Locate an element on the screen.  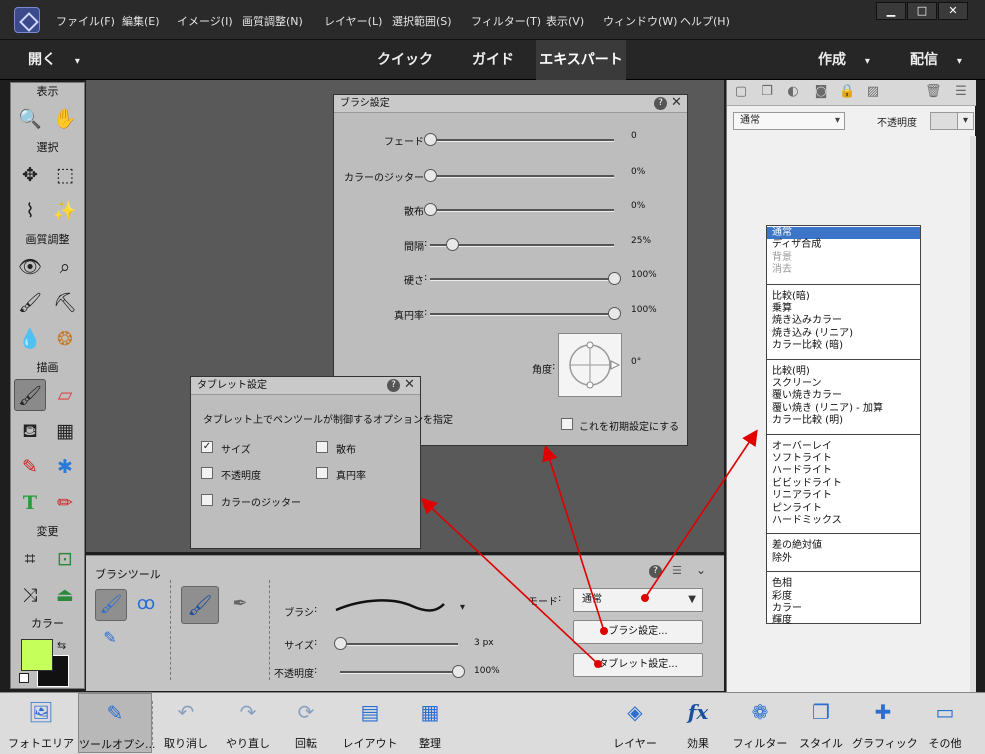
blend-mode-item: 覆い焼きカラー is located at coordinates (843, 396).